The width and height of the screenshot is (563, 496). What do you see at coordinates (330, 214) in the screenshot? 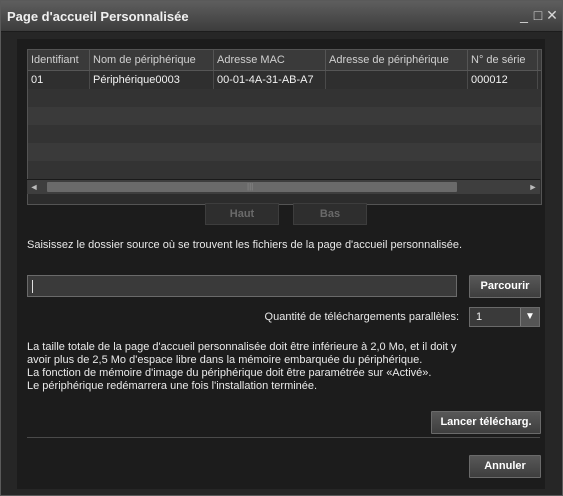
I see `move-down-button: Bas` at bounding box center [330, 214].